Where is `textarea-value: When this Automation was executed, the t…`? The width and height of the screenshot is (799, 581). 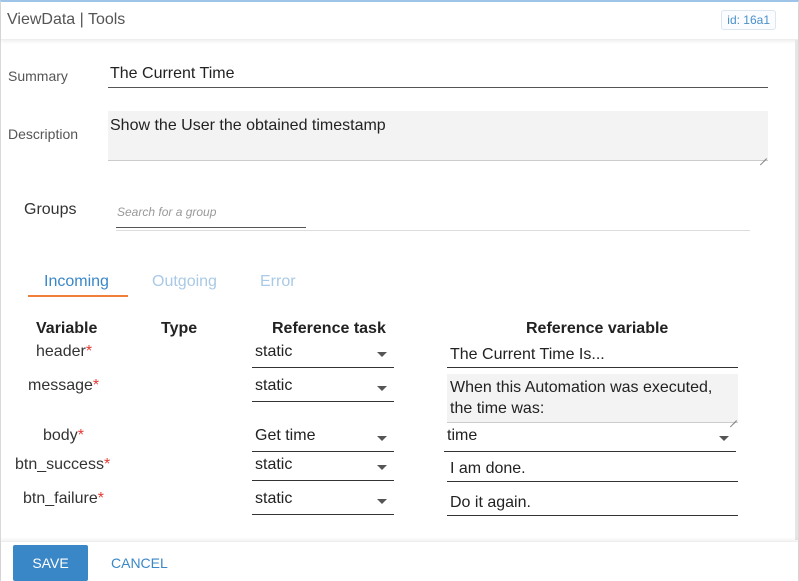 textarea-value: When this Automation was executed, the t… is located at coordinates (581, 398).